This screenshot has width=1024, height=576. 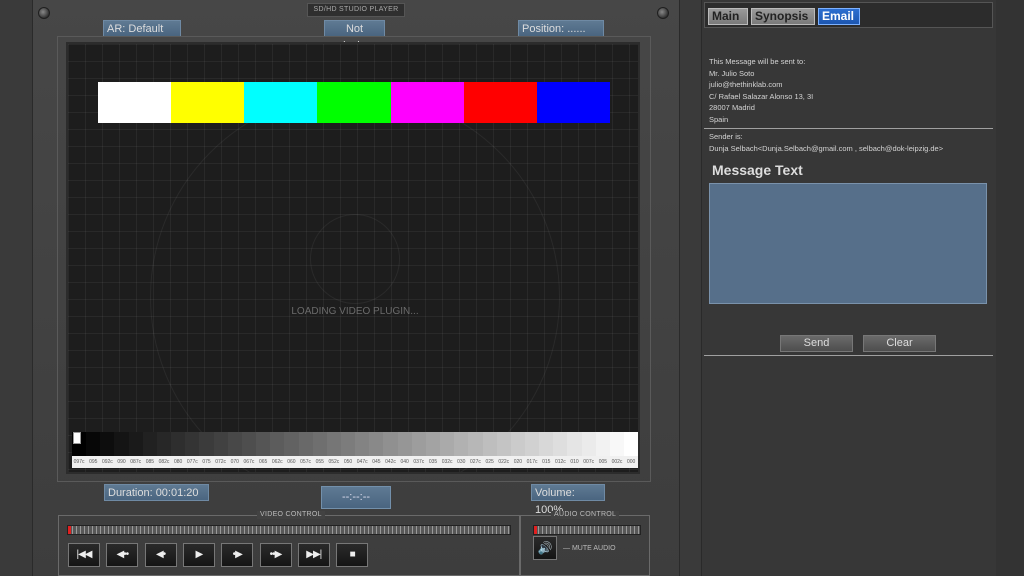 I want to click on recipient-intro: This Message will be sent to:, so click(x=757, y=61).